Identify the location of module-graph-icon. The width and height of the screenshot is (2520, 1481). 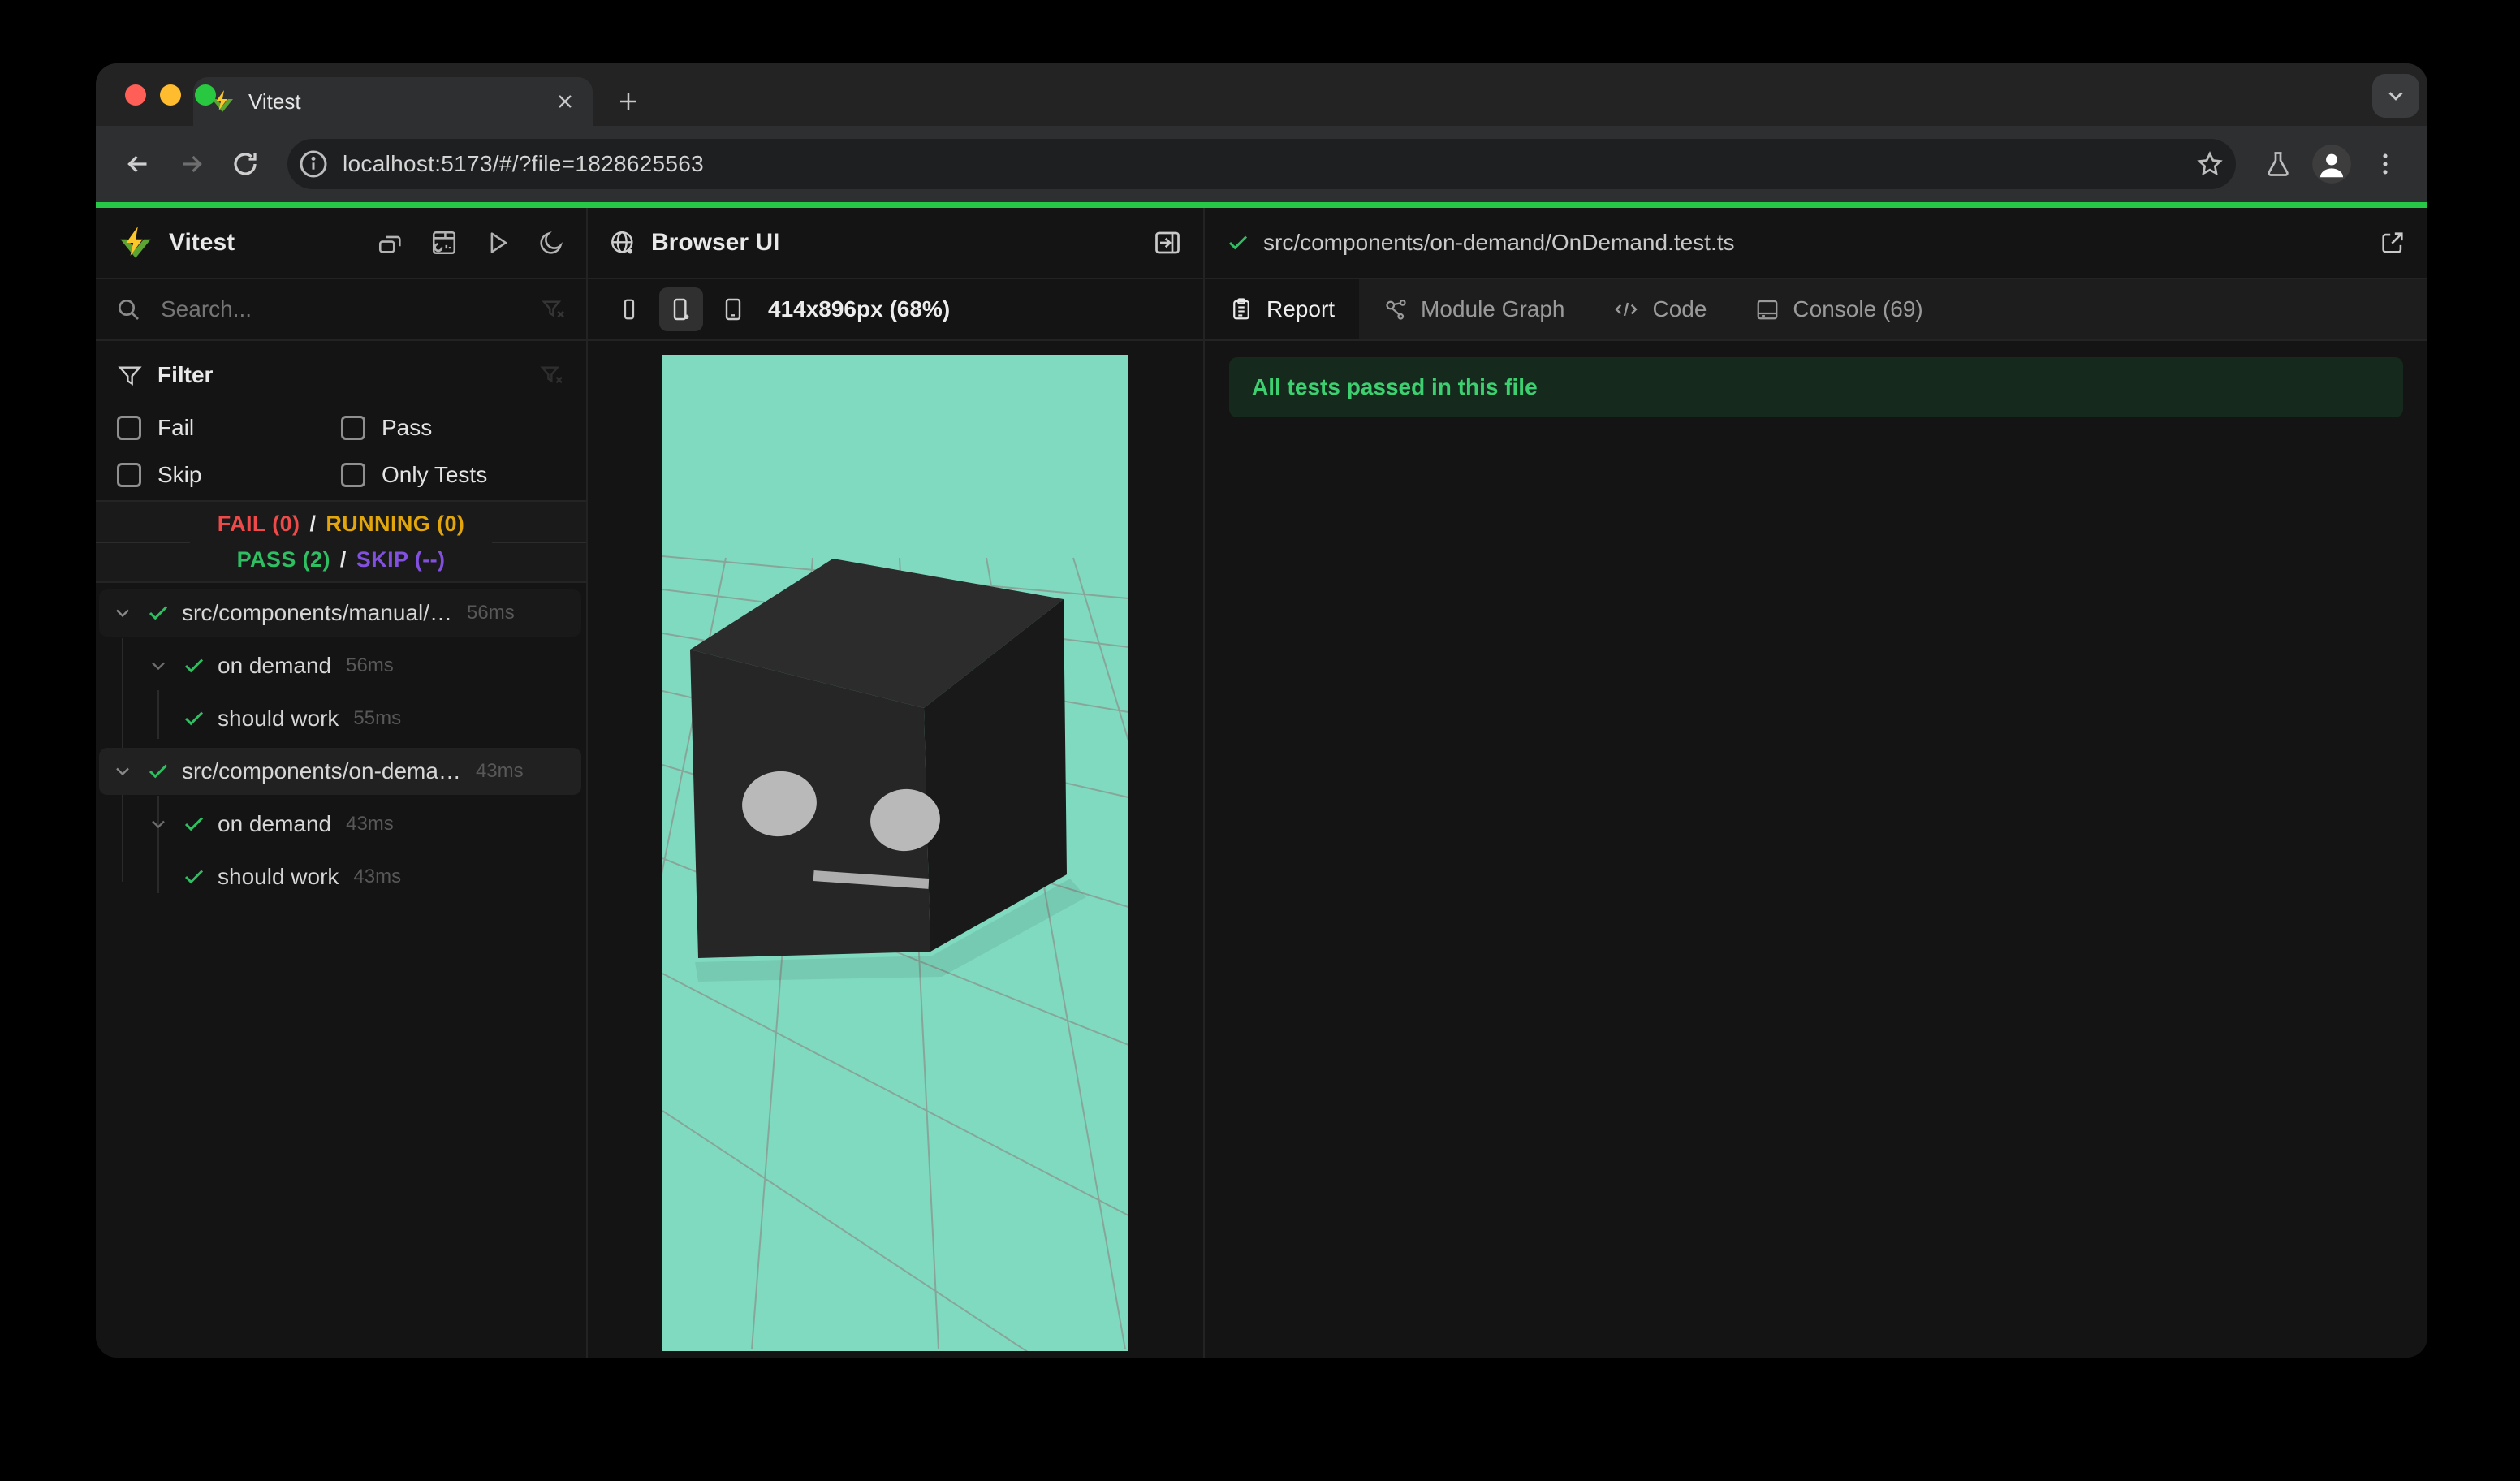
(1395, 309).